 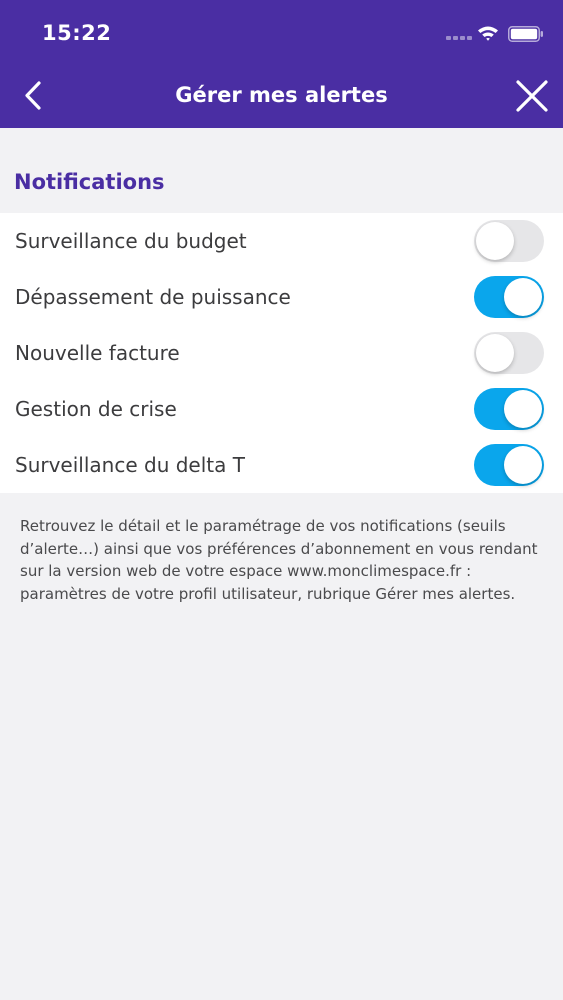 I want to click on wifi-icon, so click(x=488, y=33).